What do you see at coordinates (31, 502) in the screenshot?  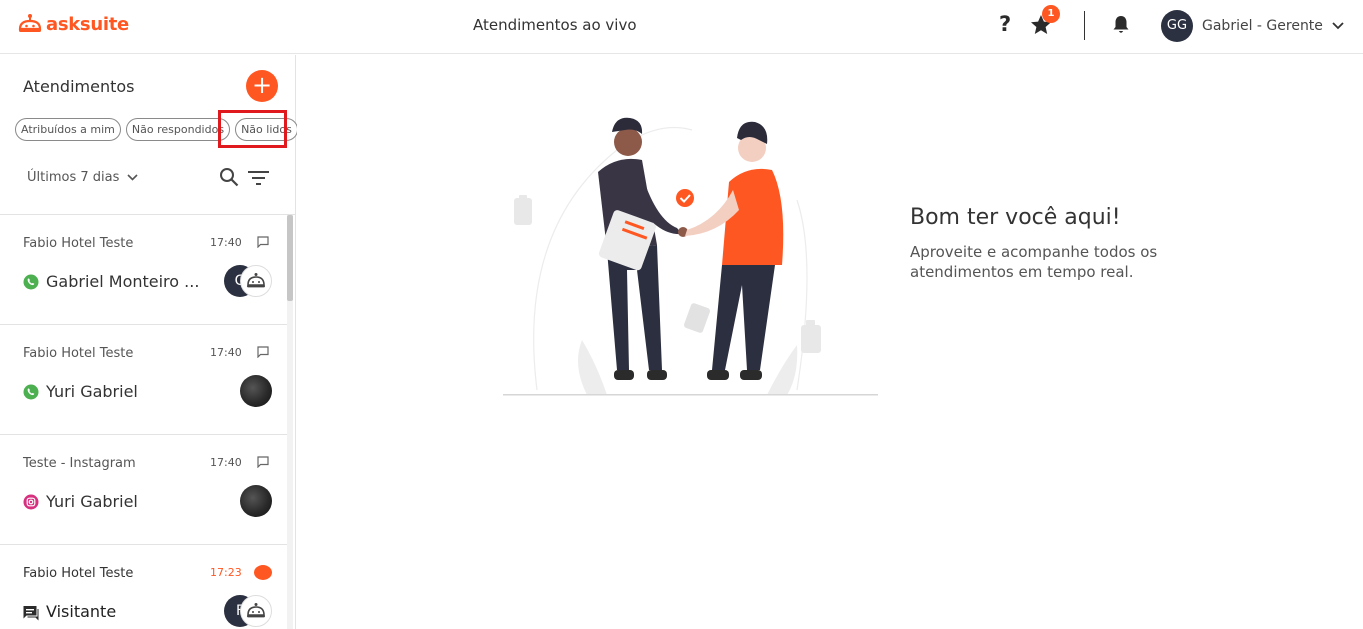 I see `instagram-icon` at bounding box center [31, 502].